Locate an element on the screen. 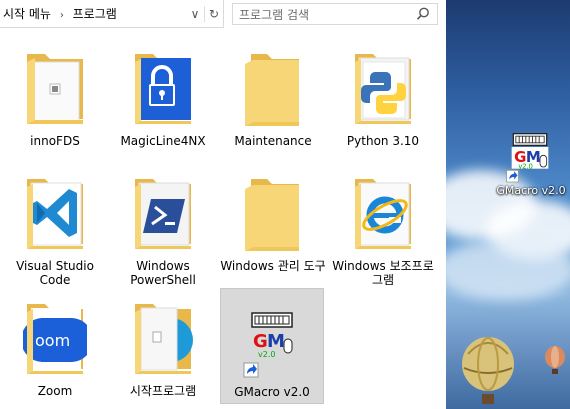 Image resolution: width=570 pixels, height=409 pixels. folder-item-magicline4nx: MagicLine4NX is located at coordinates (163, 99).